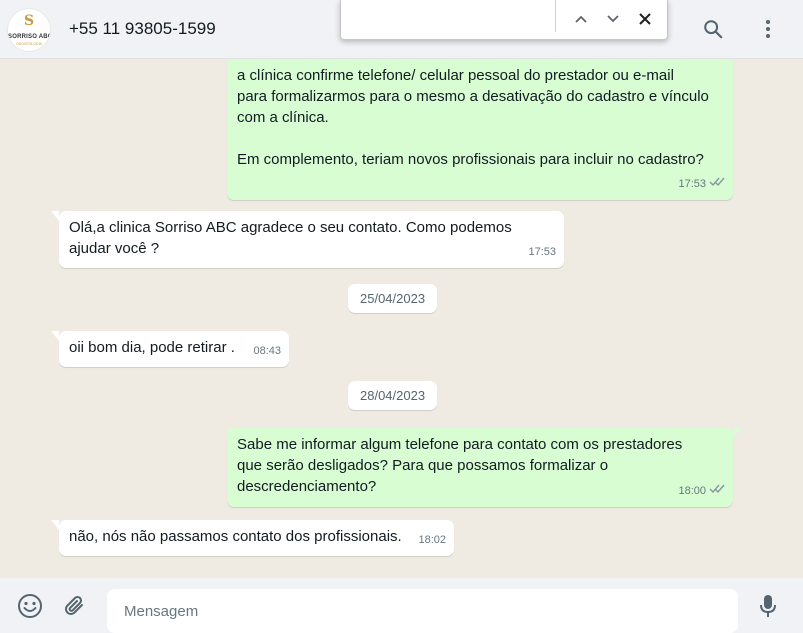 The width and height of the screenshot is (803, 633). I want to click on logo-glyph: S, so click(29, 21).